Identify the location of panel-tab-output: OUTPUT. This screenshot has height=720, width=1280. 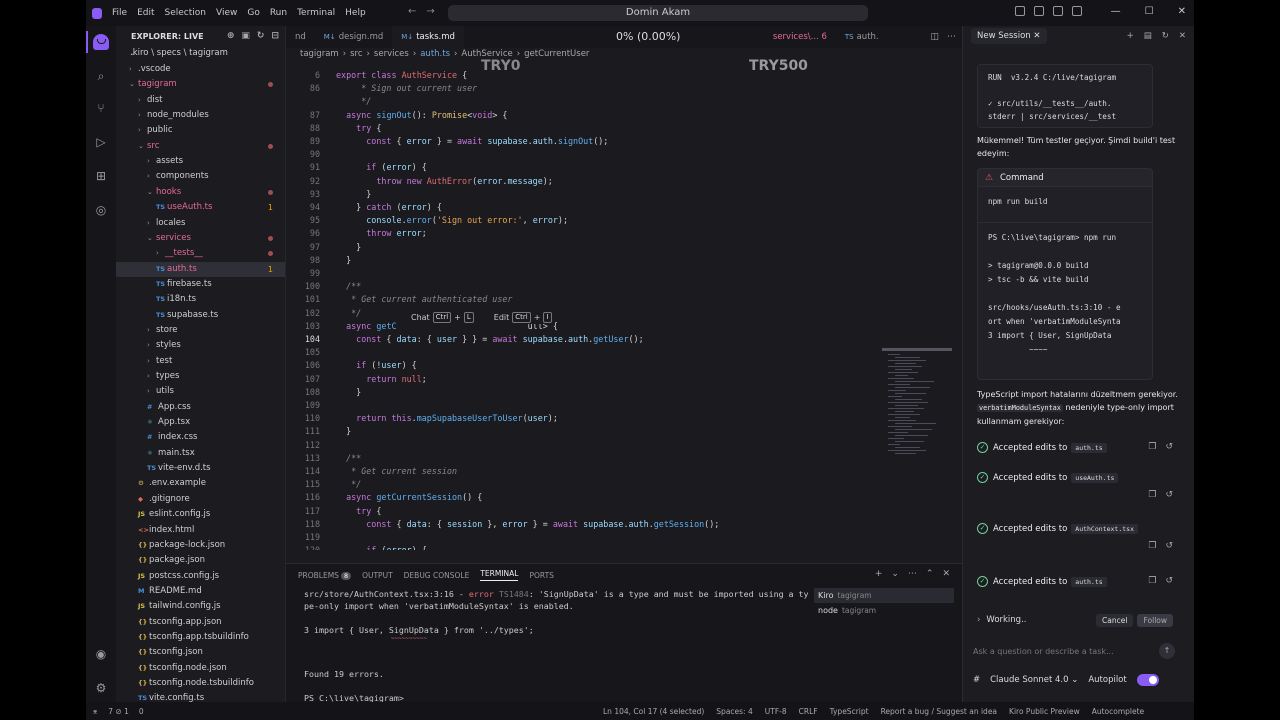
(377, 575).